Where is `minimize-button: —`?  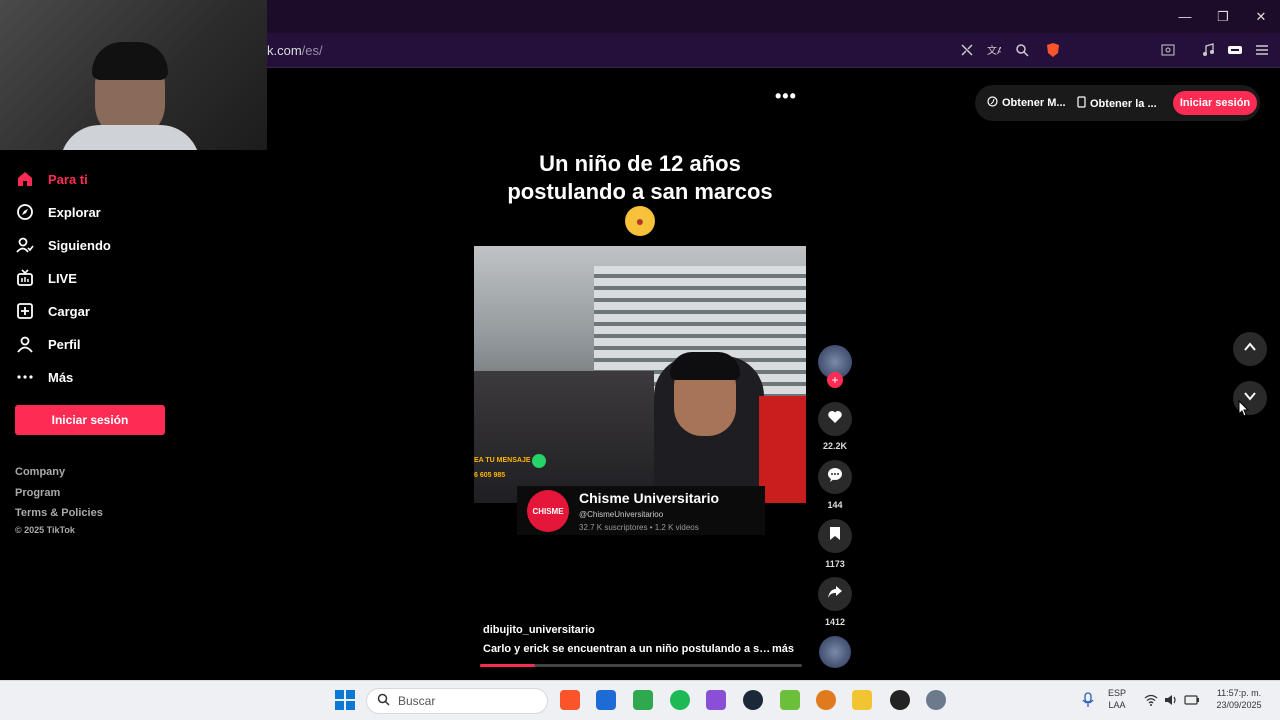 minimize-button: — is located at coordinates (1185, 16).